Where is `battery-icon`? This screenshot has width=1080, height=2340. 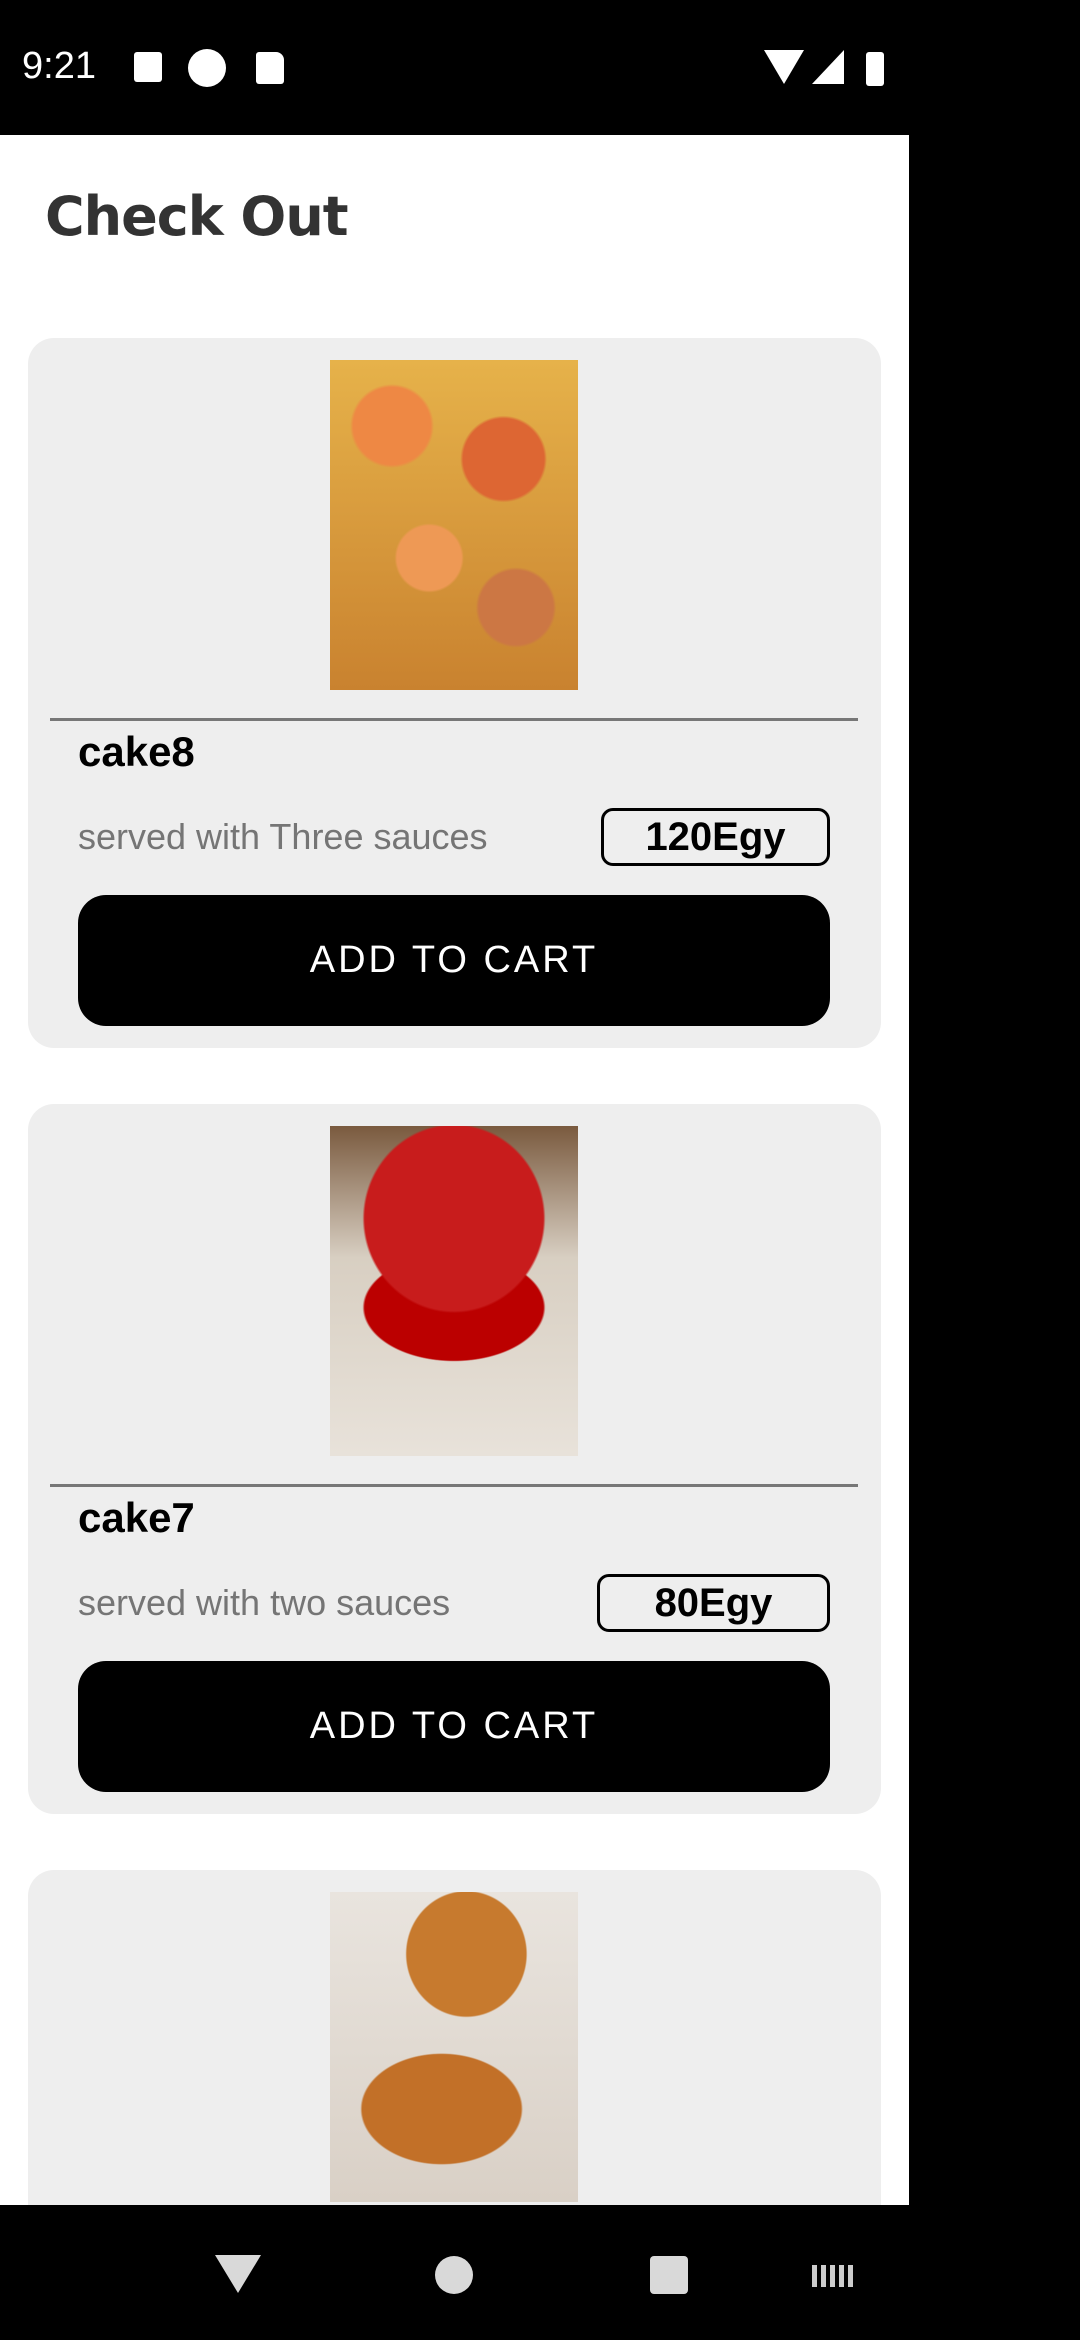
battery-icon is located at coordinates (875, 69).